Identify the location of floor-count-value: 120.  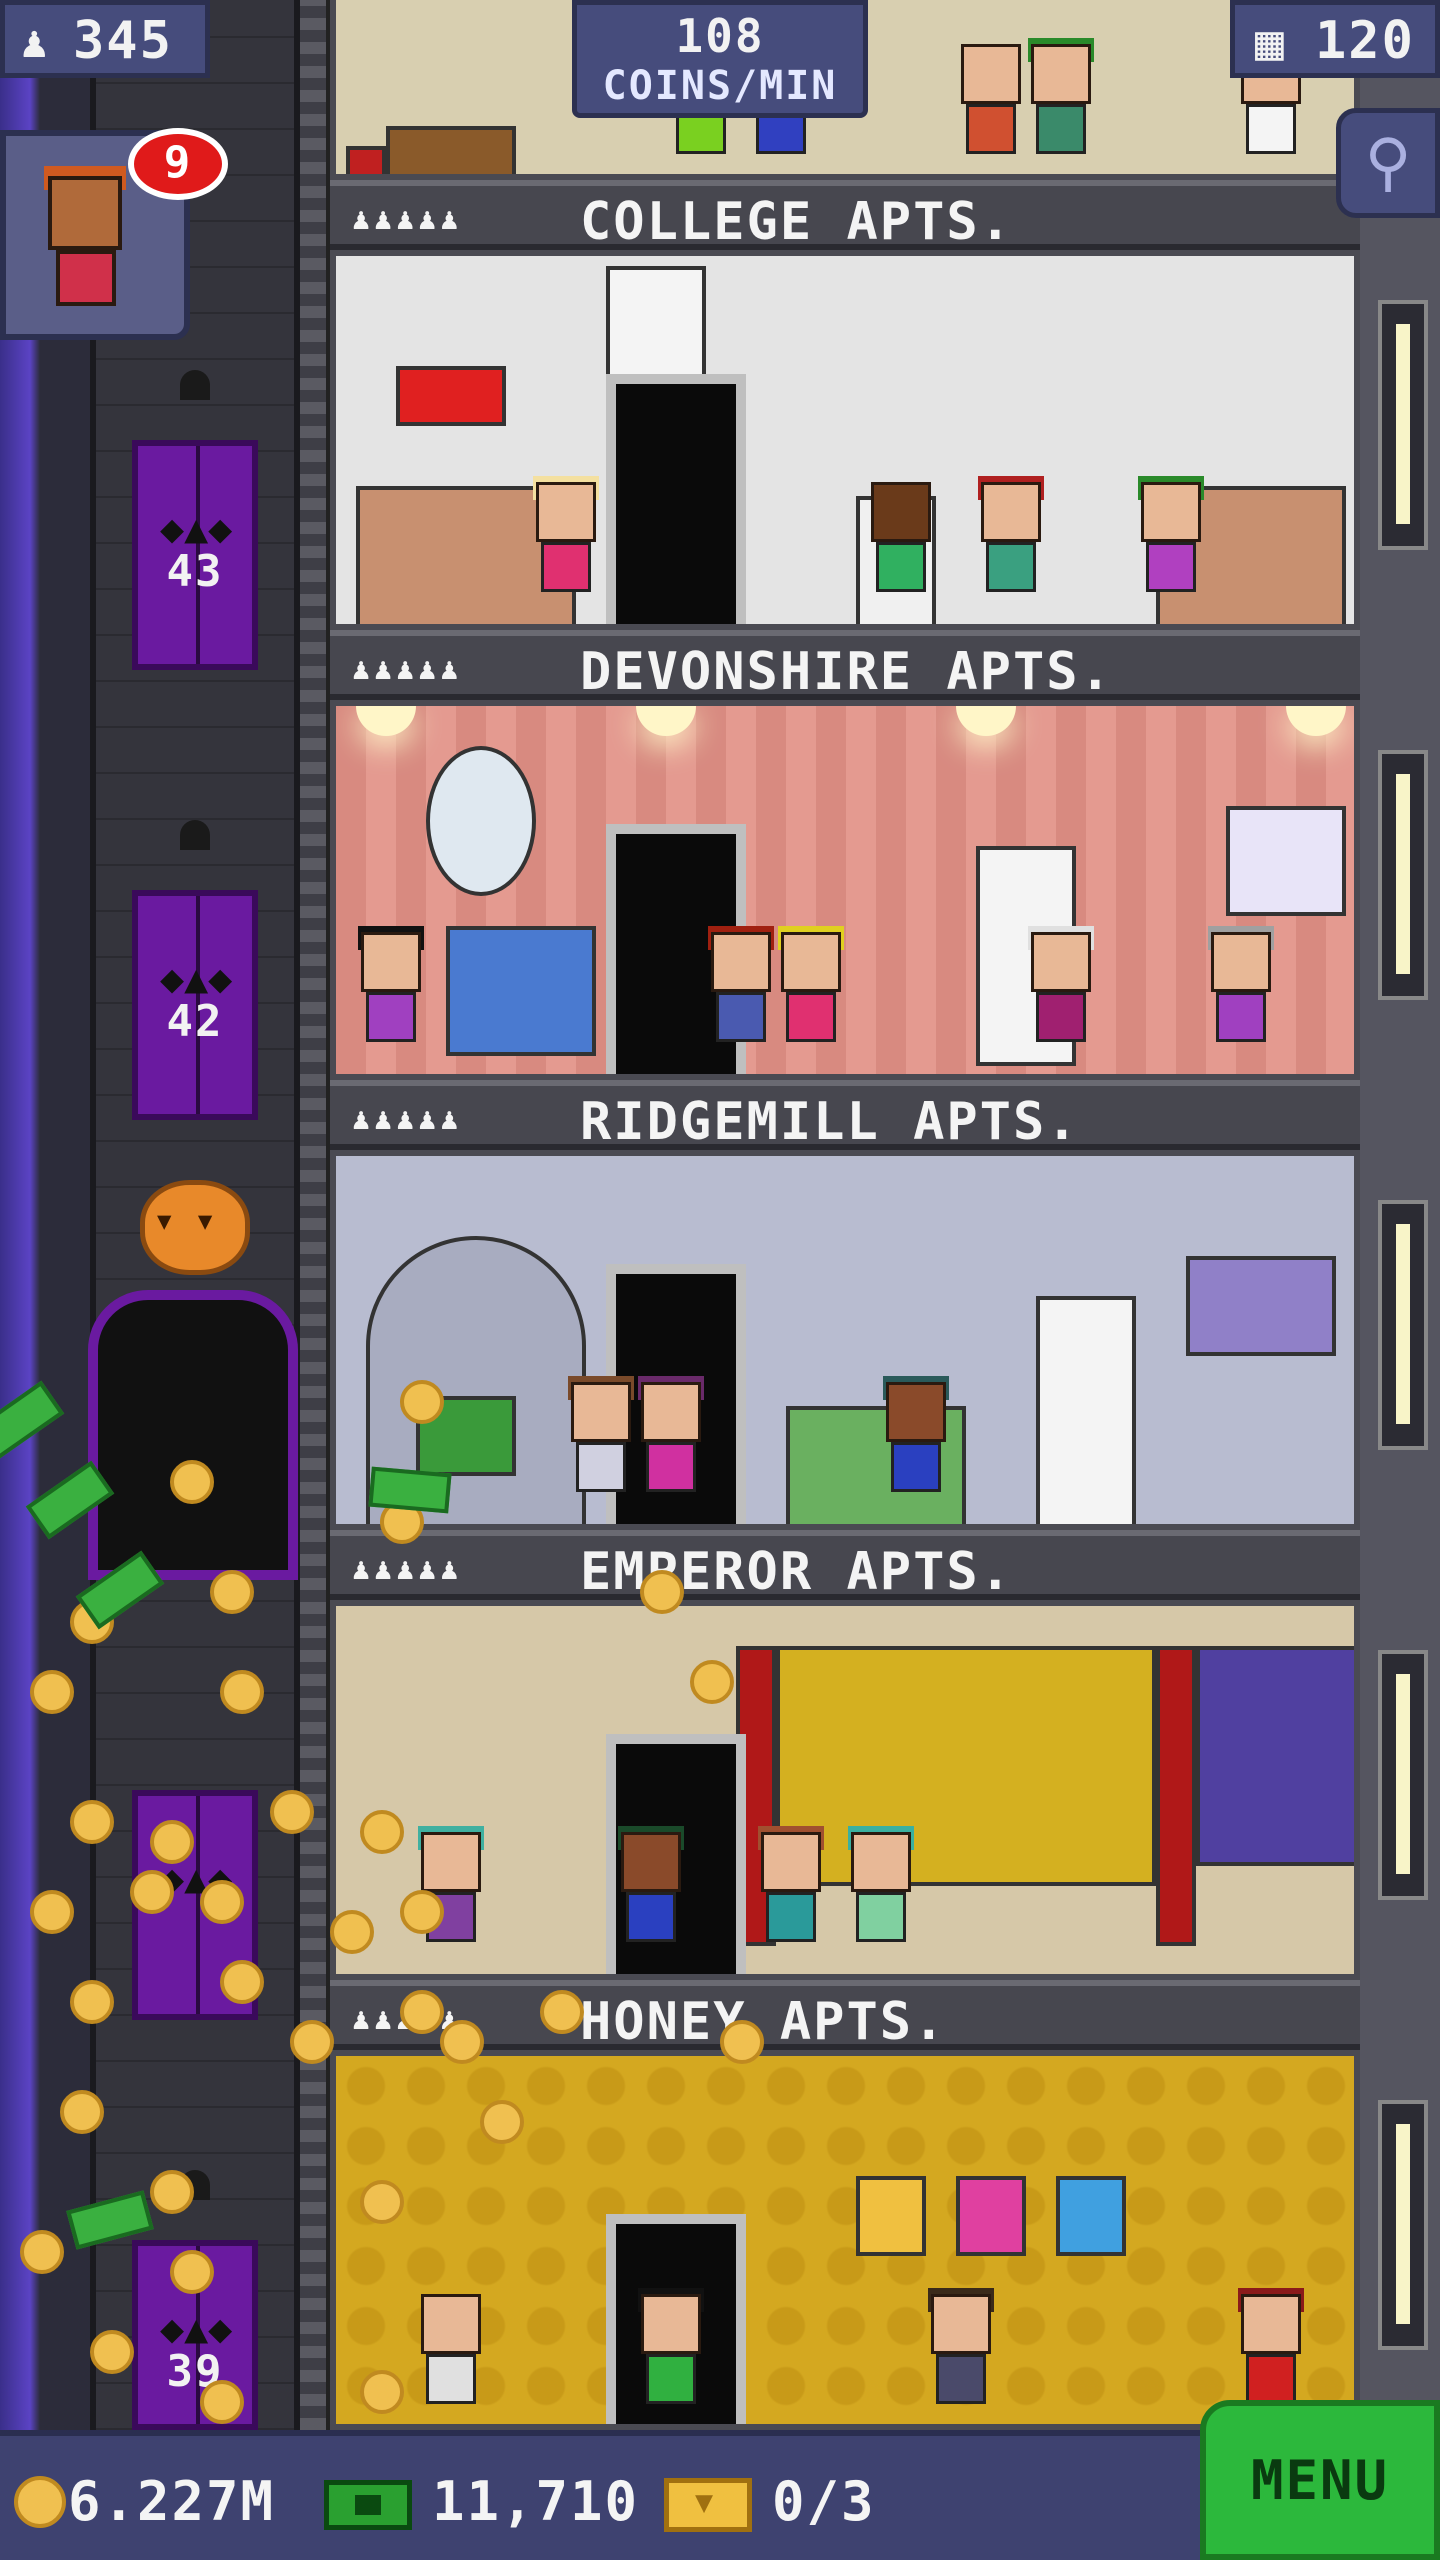
(1365, 41).